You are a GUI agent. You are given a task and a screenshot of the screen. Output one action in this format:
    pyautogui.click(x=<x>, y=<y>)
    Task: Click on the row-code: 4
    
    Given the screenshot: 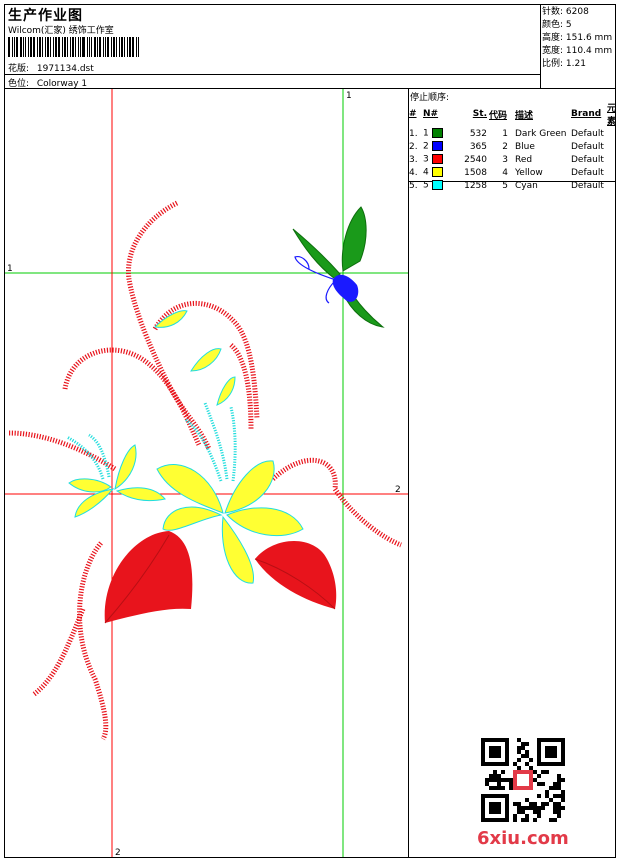 What is the action you would take?
    pyautogui.click(x=505, y=172)
    